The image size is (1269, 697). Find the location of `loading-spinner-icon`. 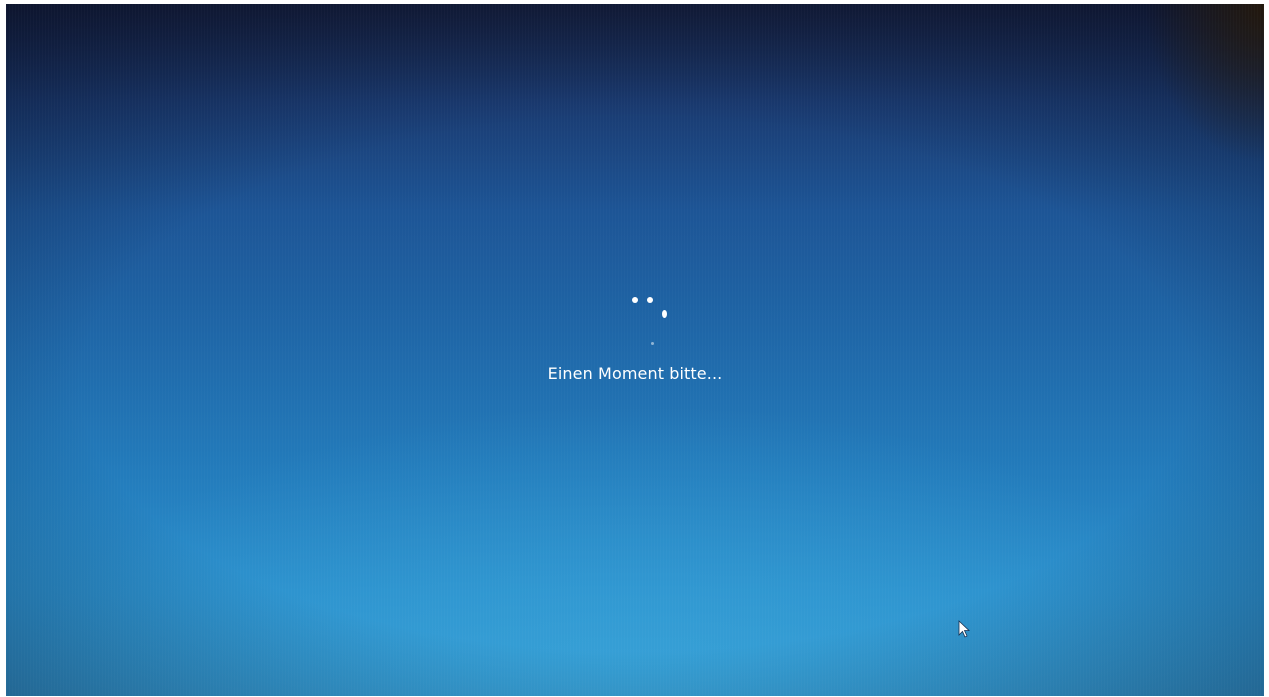

loading-spinner-icon is located at coordinates (651, 320).